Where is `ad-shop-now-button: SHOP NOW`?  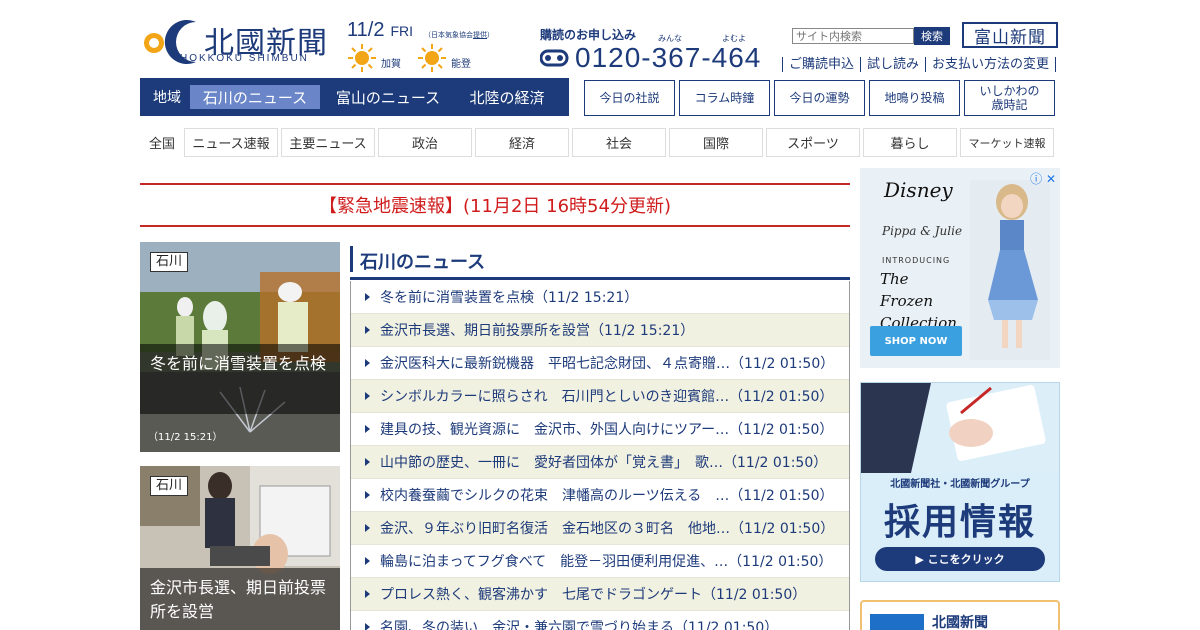
ad-shop-now-button: SHOP NOW is located at coordinates (916, 341).